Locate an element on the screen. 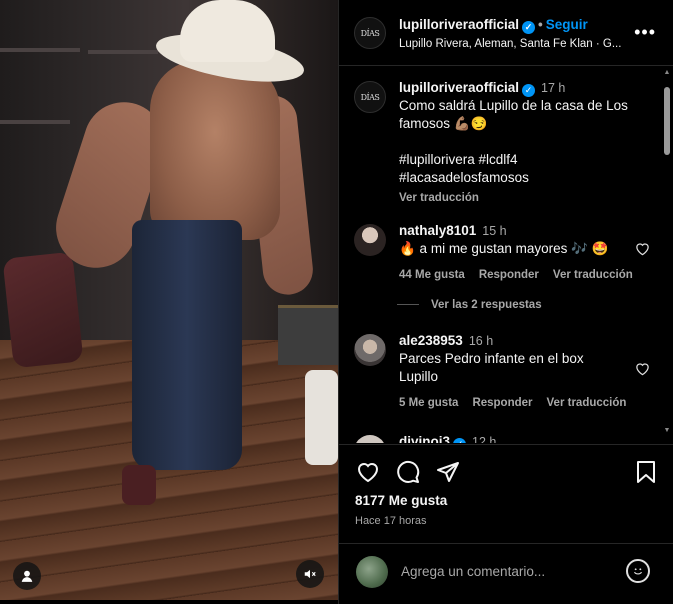 The height and width of the screenshot is (604, 673). comment-text: Parces Pedro infante en el box Lupillo is located at coordinates (491, 367).